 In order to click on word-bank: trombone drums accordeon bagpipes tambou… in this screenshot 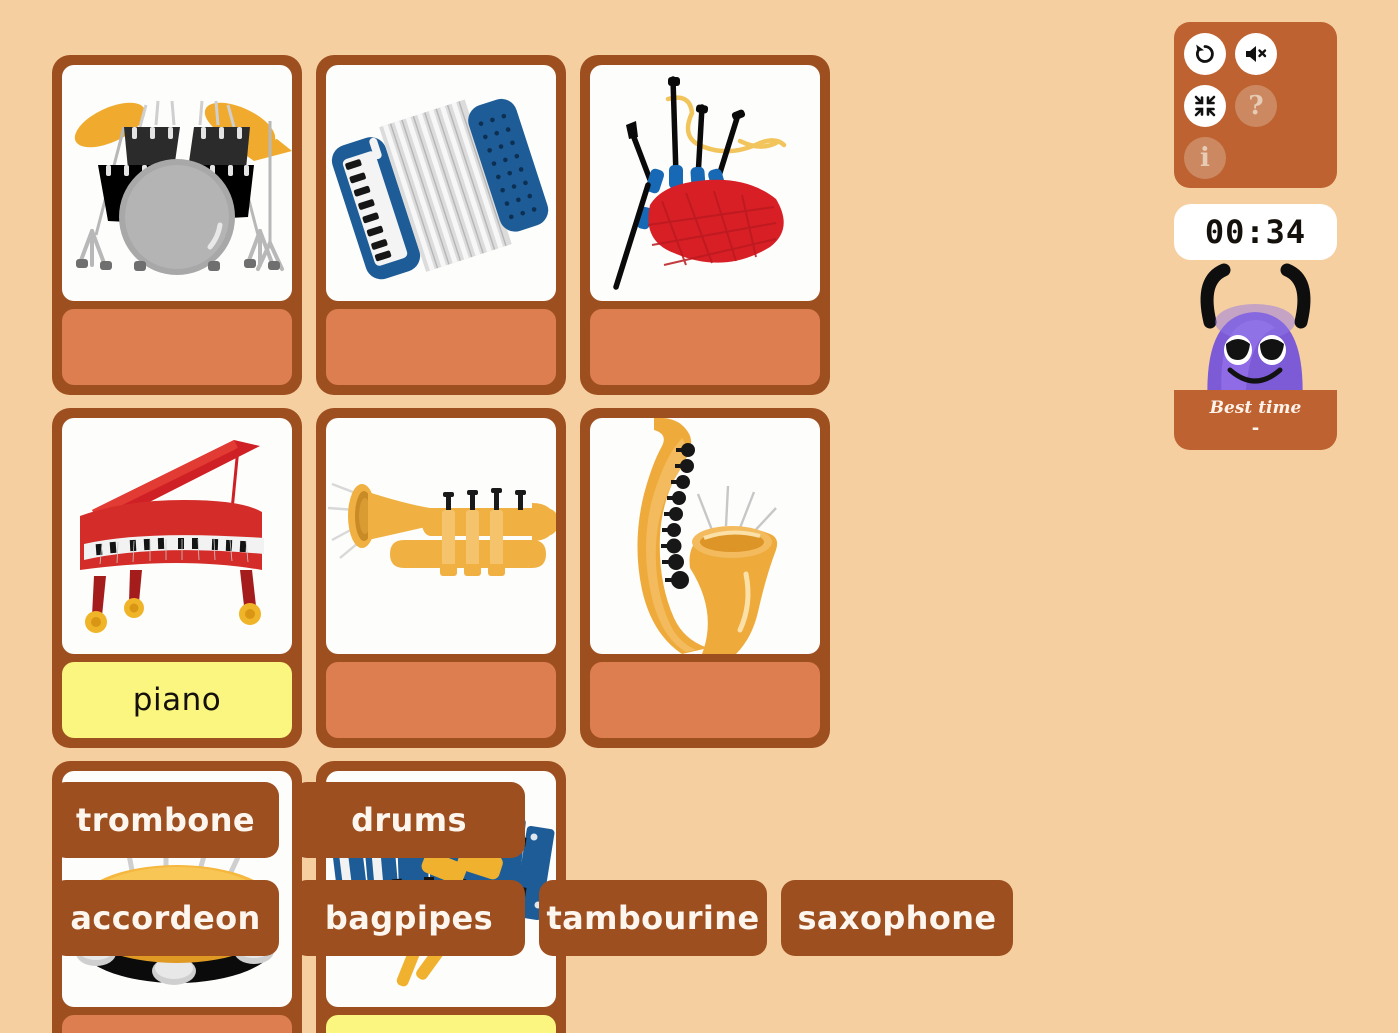, I will do `click(582, 880)`.